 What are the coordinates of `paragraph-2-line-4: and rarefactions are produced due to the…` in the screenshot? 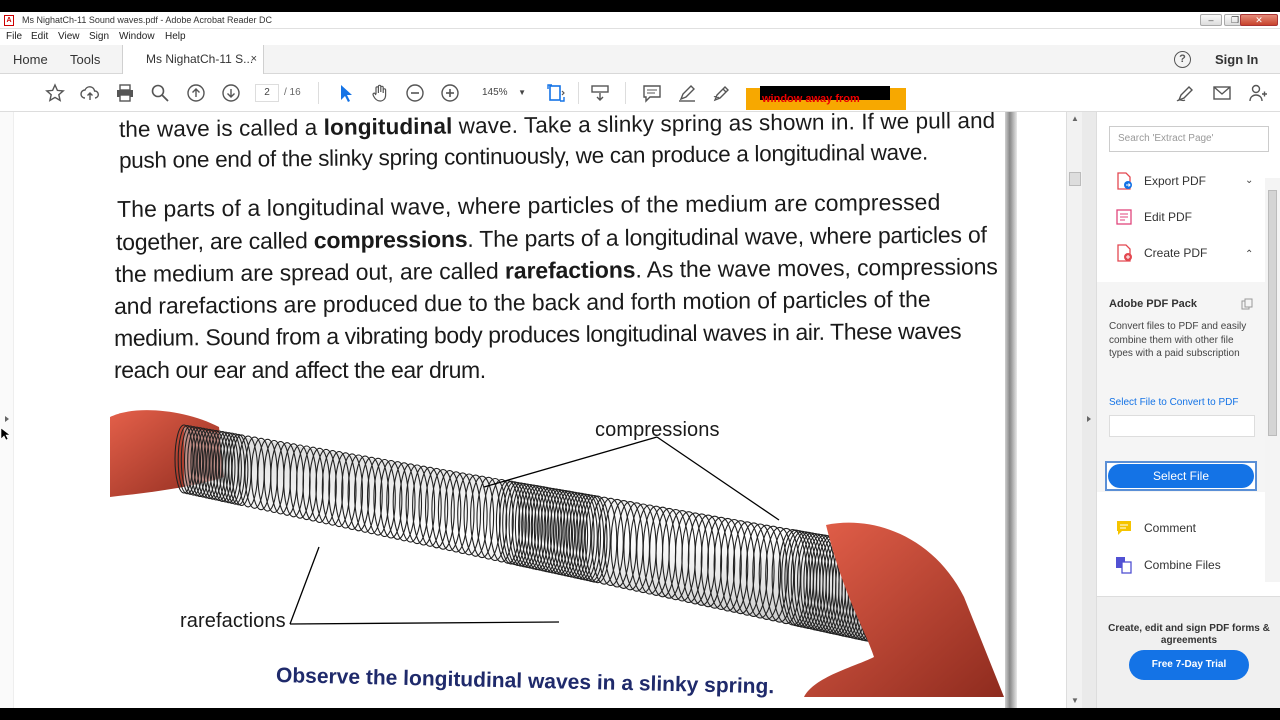 It's located at (522, 302).